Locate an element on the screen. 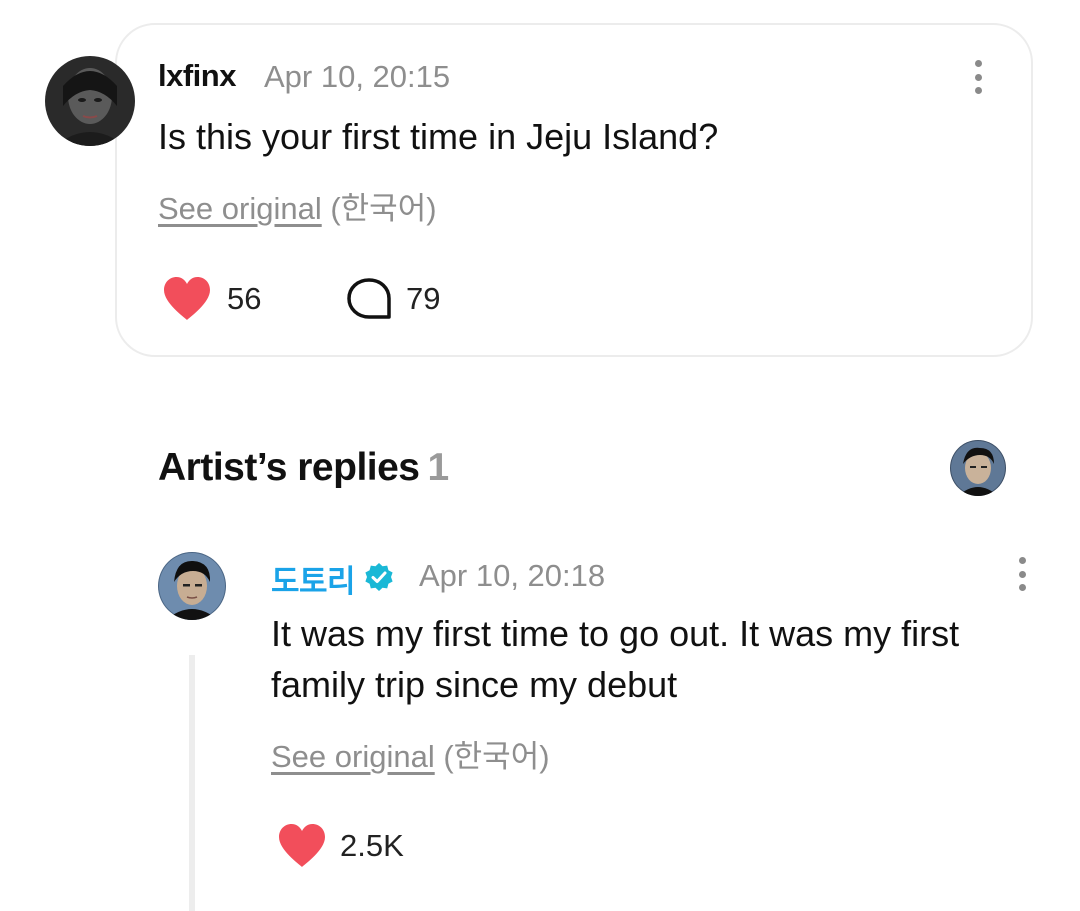  artist-name: 도토리 is located at coordinates (313, 578).